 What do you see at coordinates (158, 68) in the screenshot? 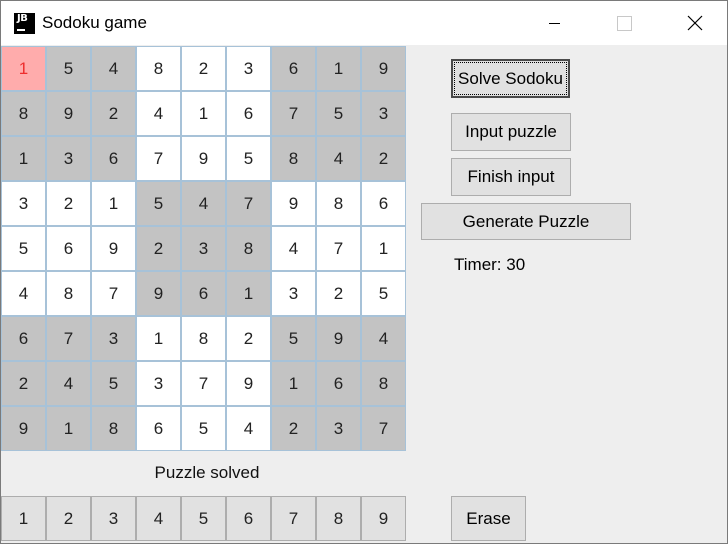
I see `sudoku-cell-r1-c4: 8` at bounding box center [158, 68].